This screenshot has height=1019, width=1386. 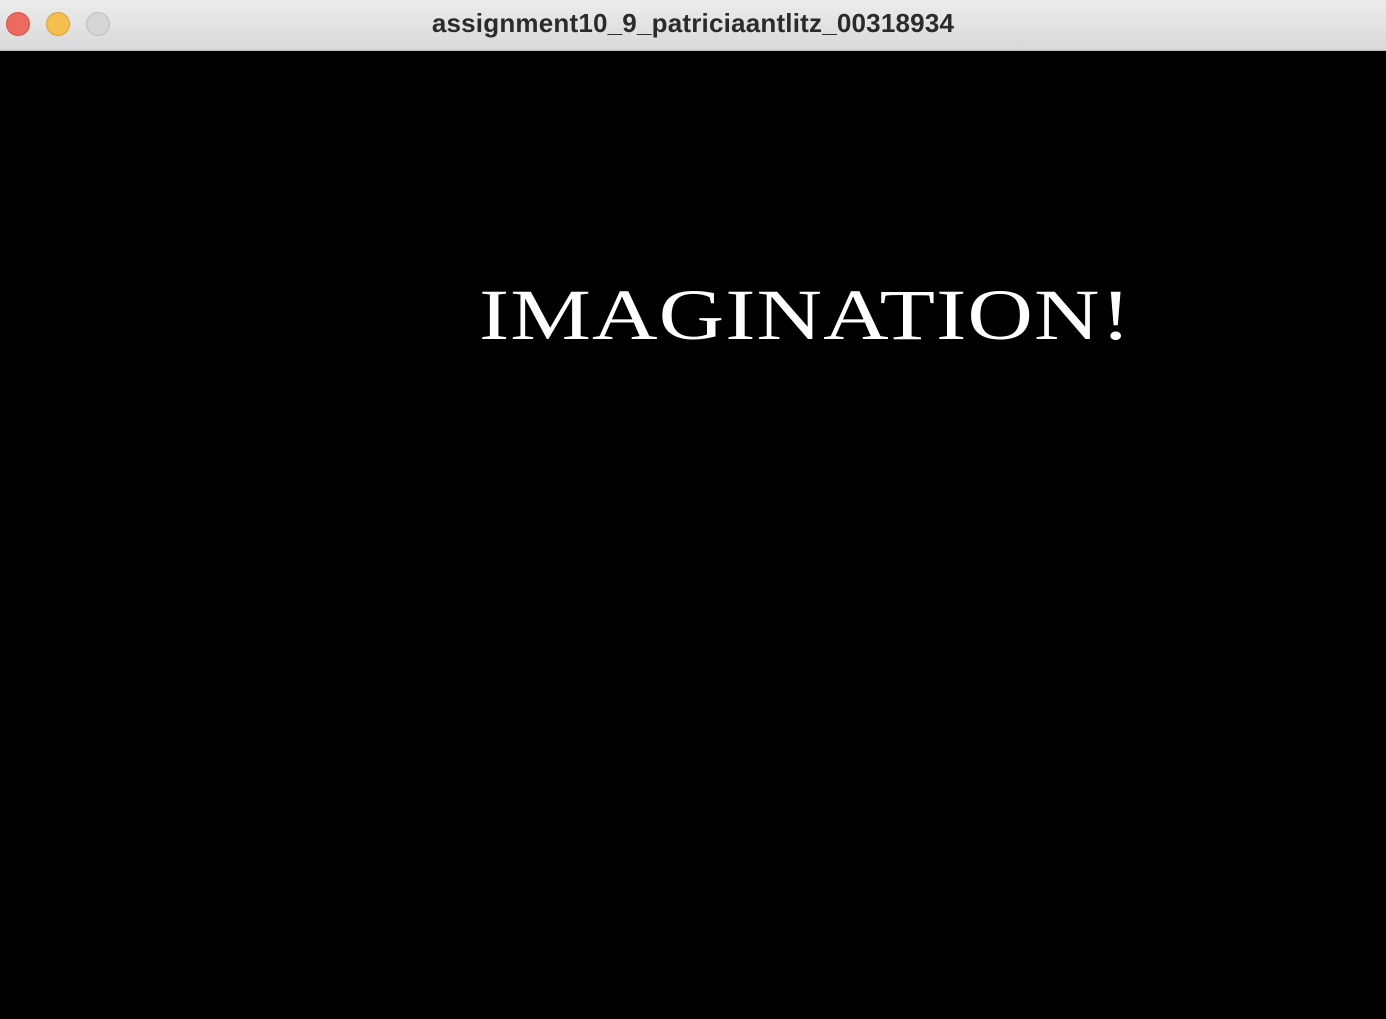 I want to click on title-bar: assignment10_9_patriciaantlitz_00318934, so click(x=693, y=25).